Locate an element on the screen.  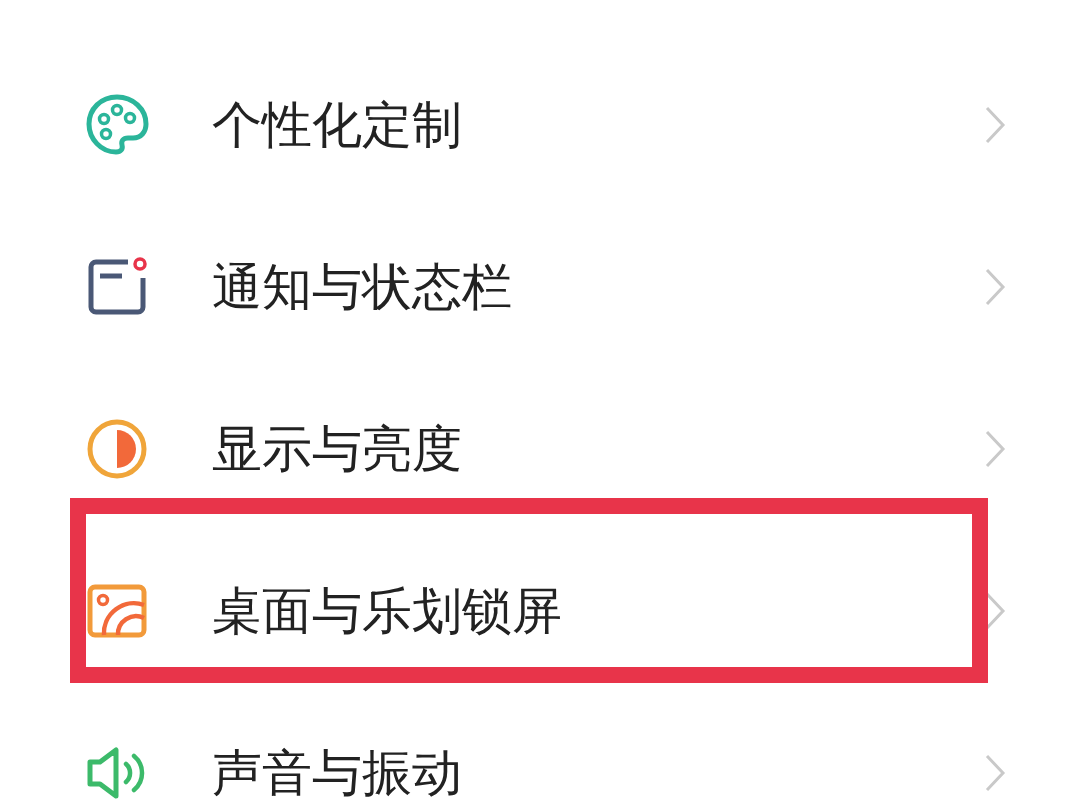
setting-label: 通知与状态栏 is located at coordinates (362, 287).